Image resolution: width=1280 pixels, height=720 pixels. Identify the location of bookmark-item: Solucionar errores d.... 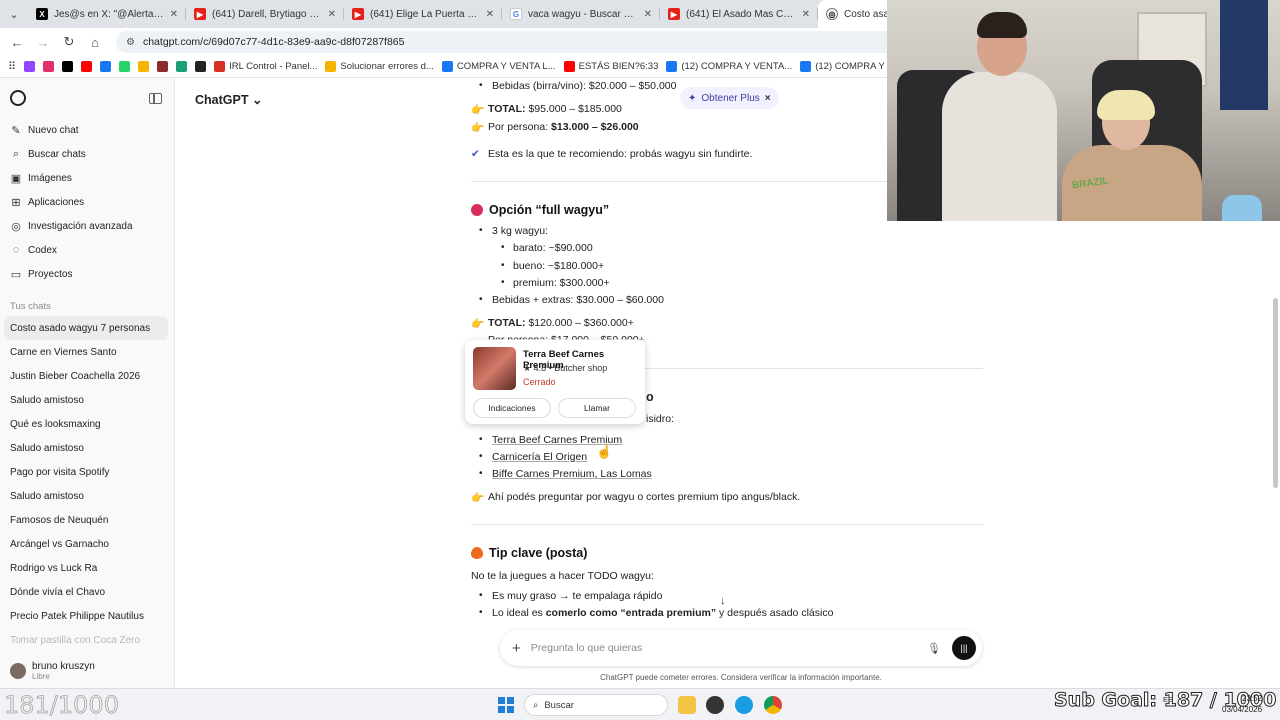
(379, 66).